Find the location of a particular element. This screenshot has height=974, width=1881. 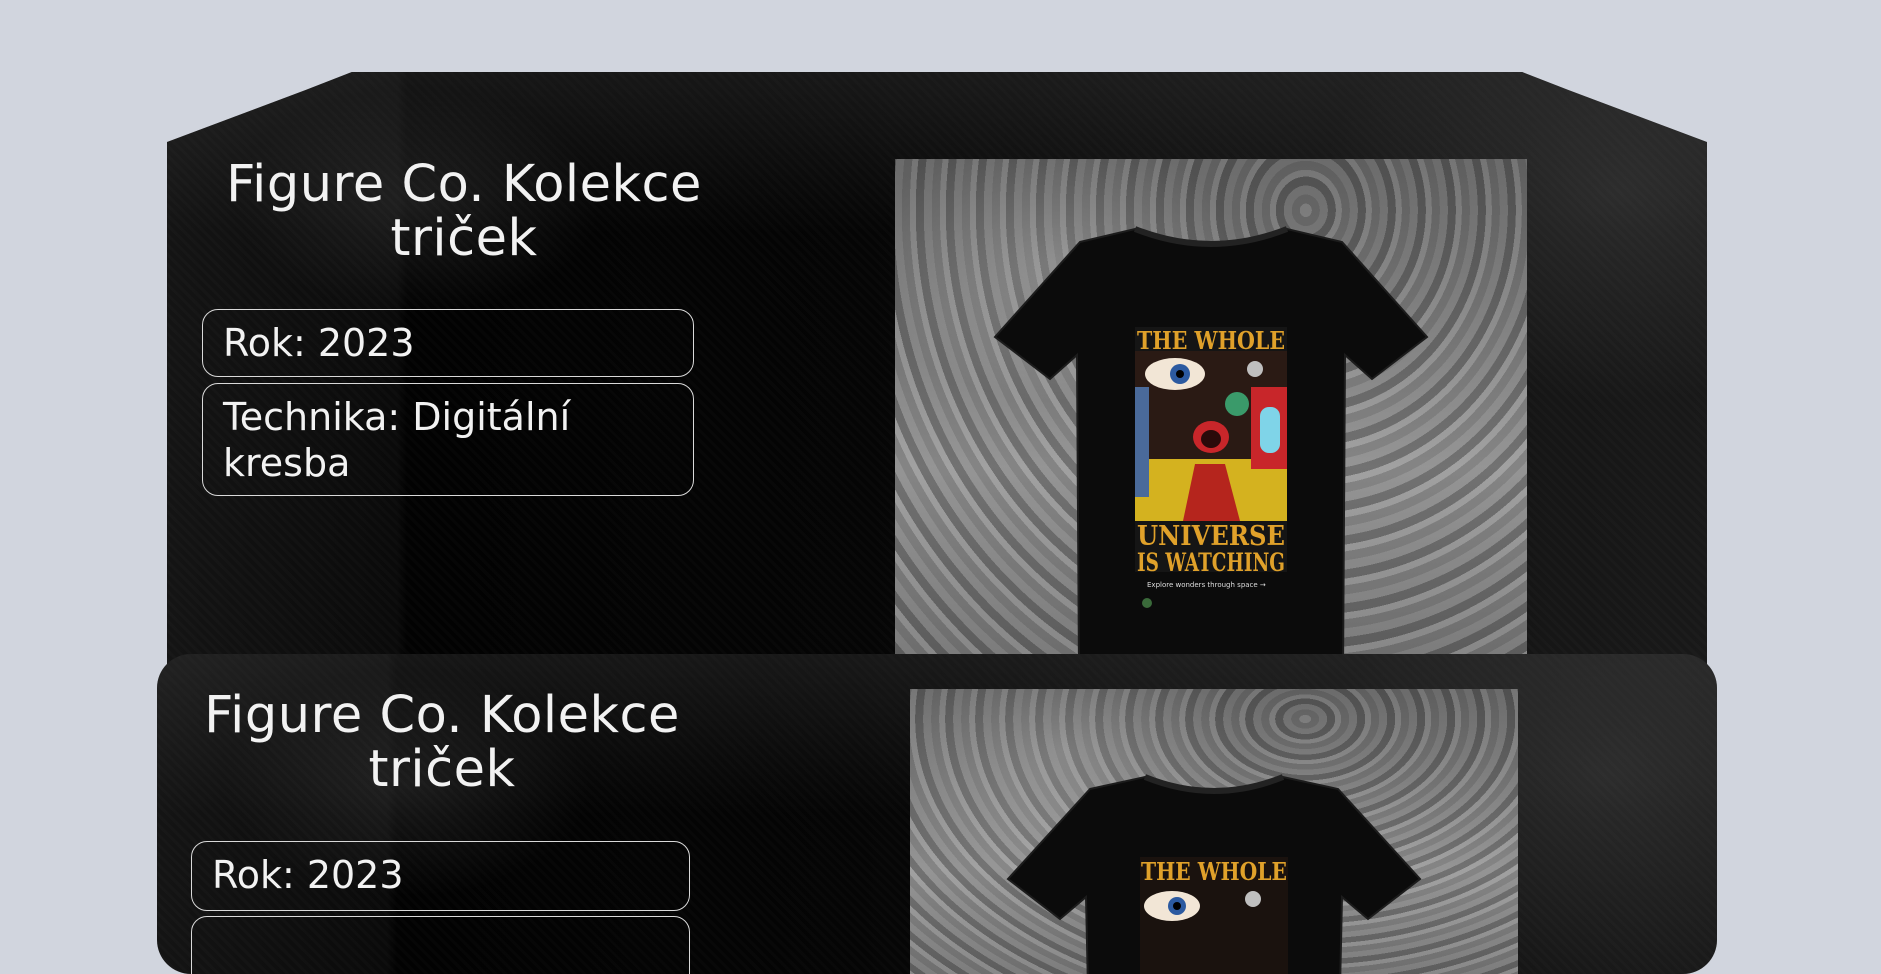

tshirt-photo: THE WHOLE is located at coordinates (1214, 831).